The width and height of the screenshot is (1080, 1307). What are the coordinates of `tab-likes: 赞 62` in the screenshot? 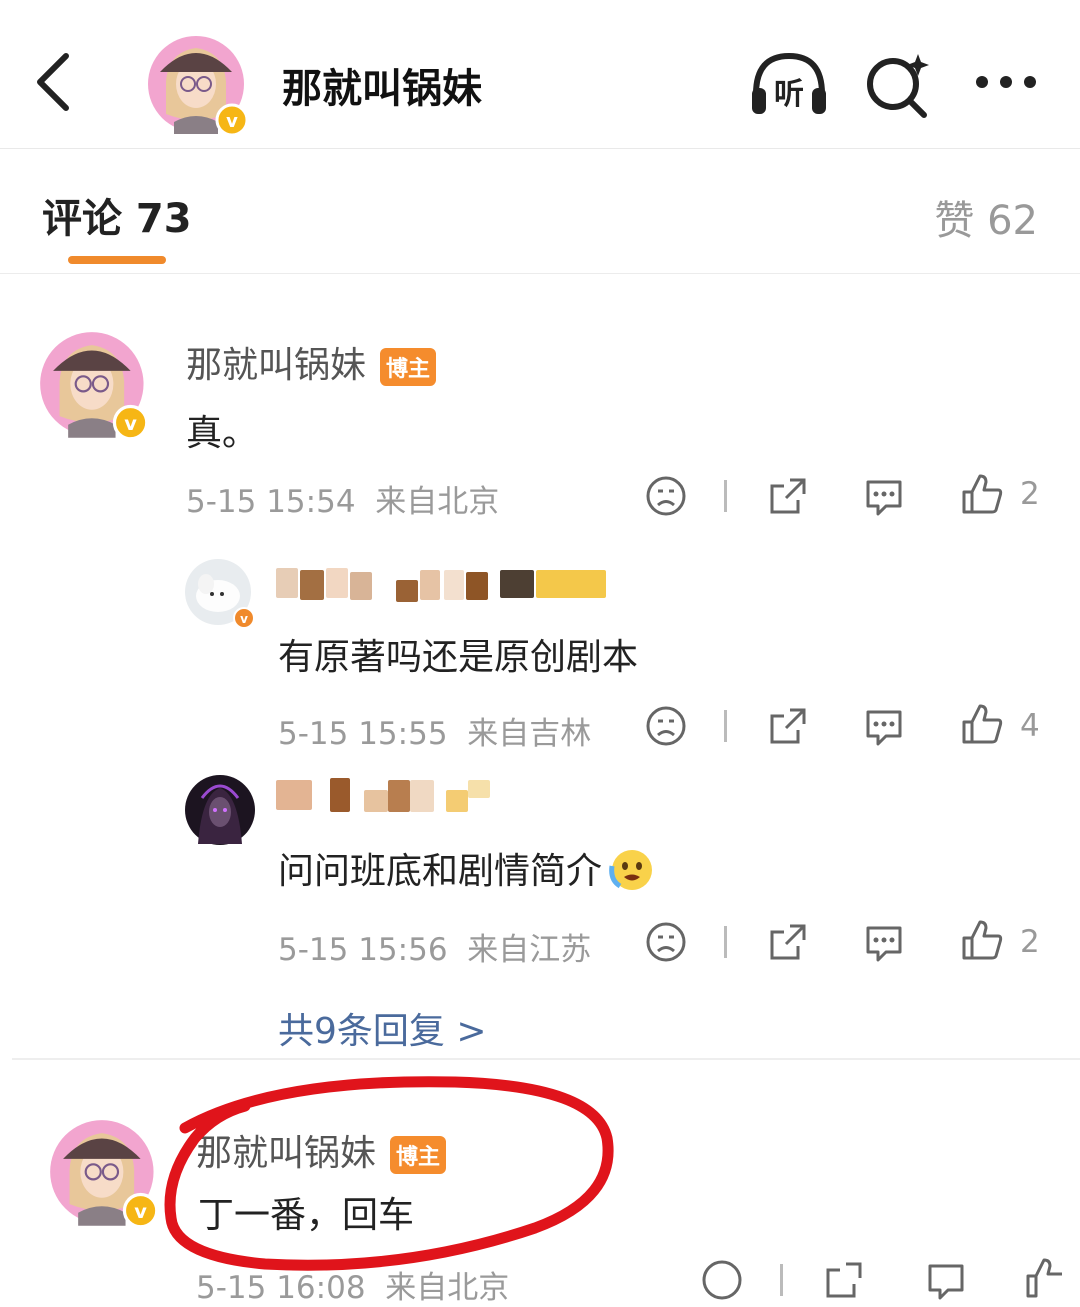 It's located at (986, 217).